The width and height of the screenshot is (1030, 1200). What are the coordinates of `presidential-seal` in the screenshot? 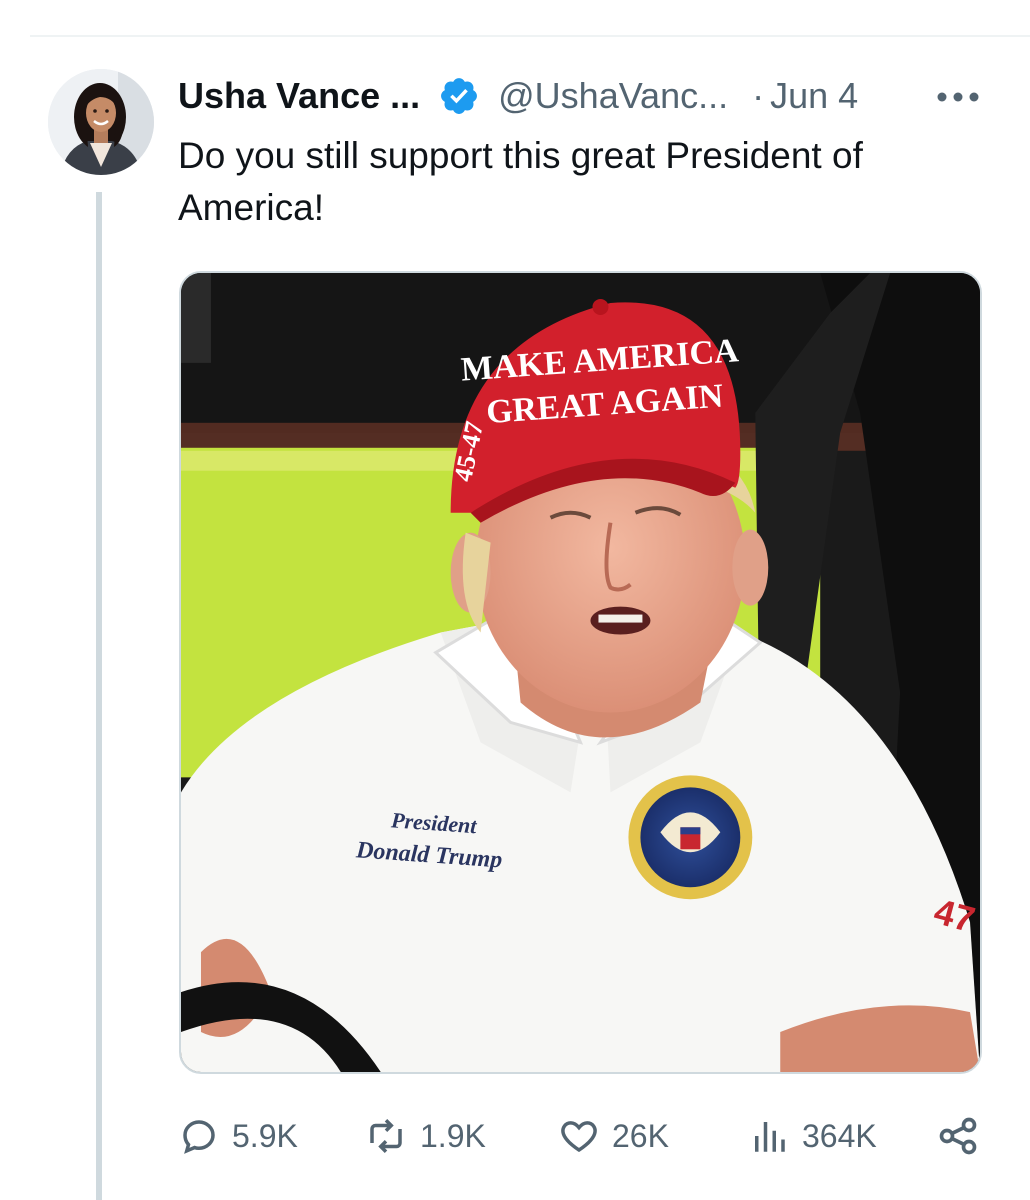 It's located at (690, 837).